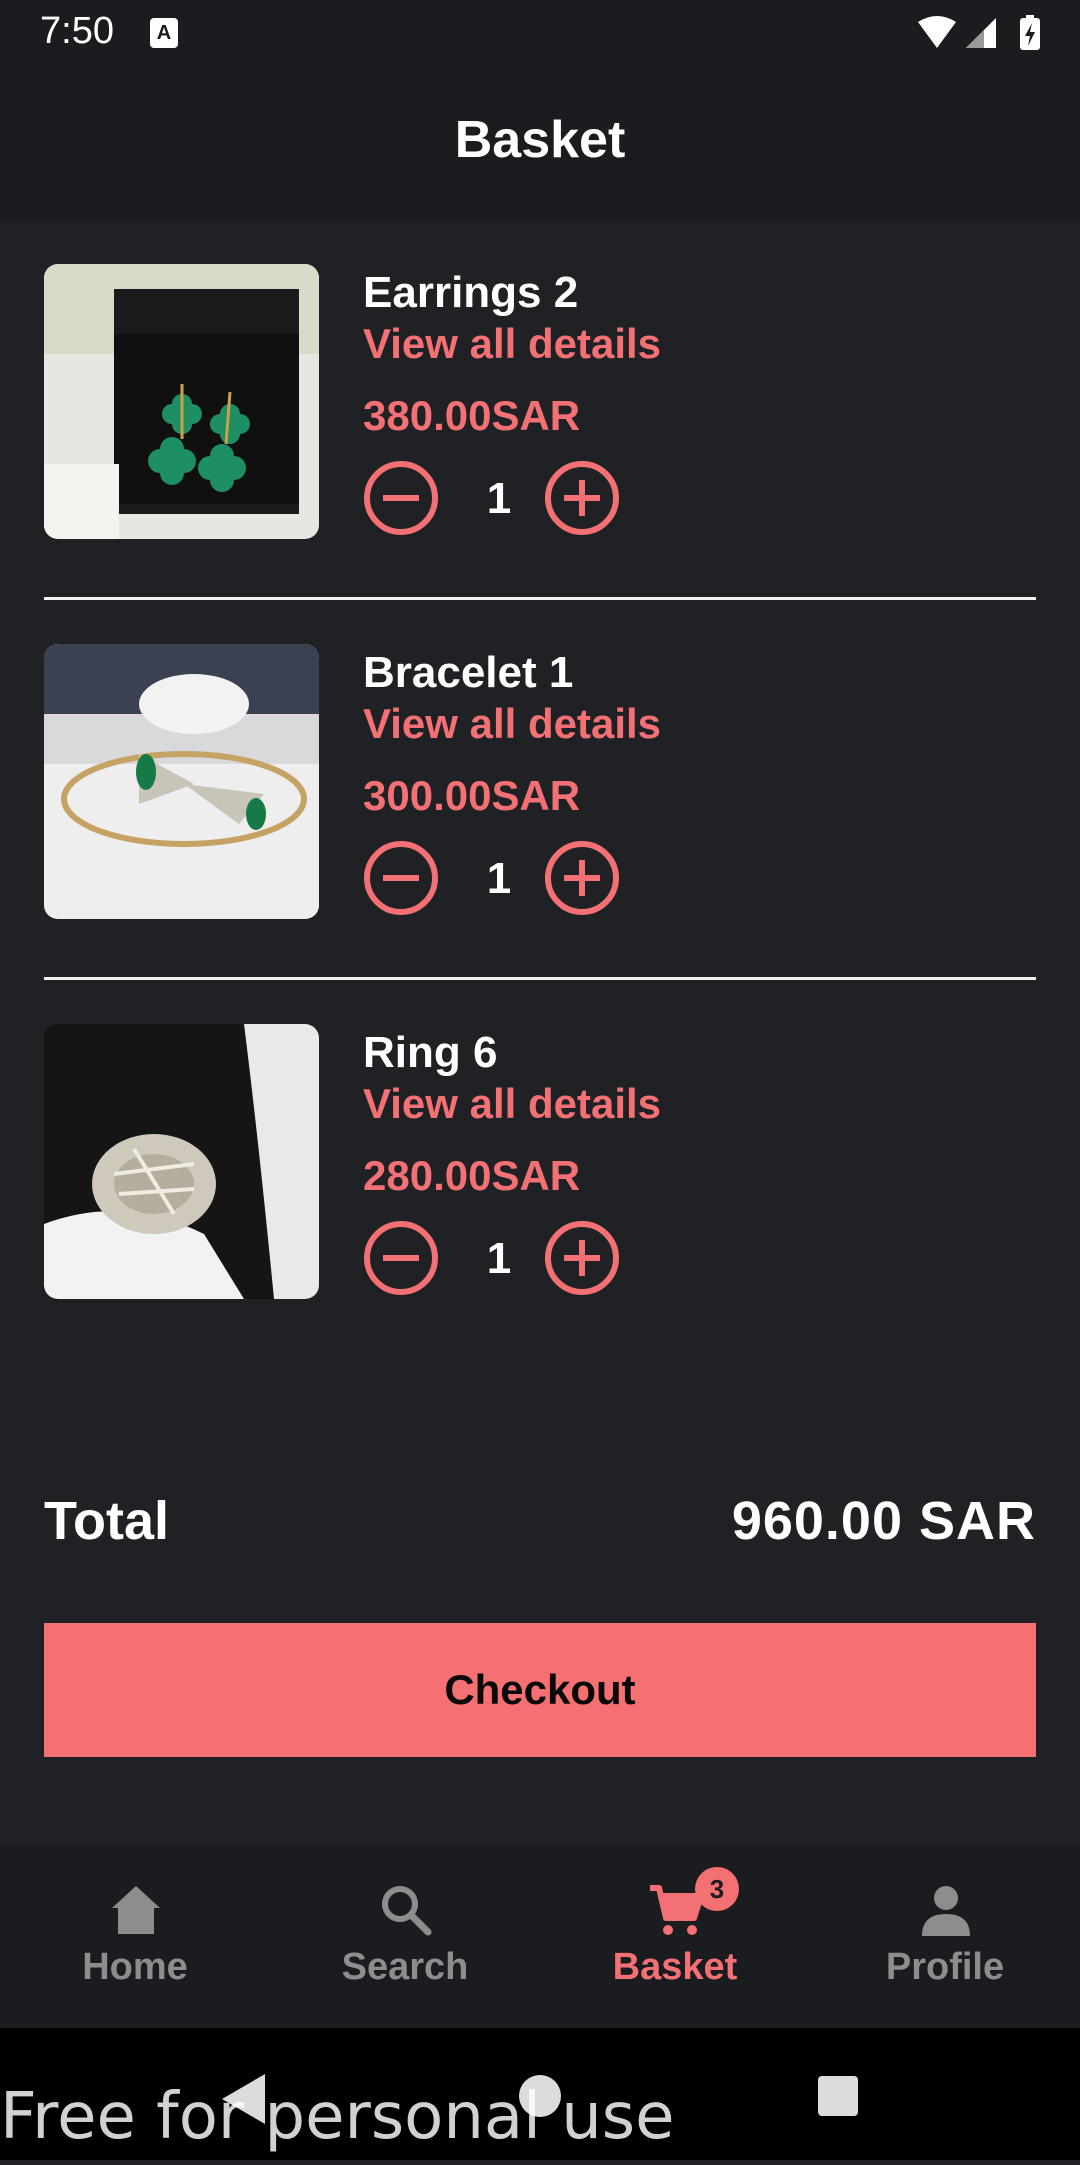  What do you see at coordinates (945, 1937) in the screenshot?
I see `nav-item-profile: Profile` at bounding box center [945, 1937].